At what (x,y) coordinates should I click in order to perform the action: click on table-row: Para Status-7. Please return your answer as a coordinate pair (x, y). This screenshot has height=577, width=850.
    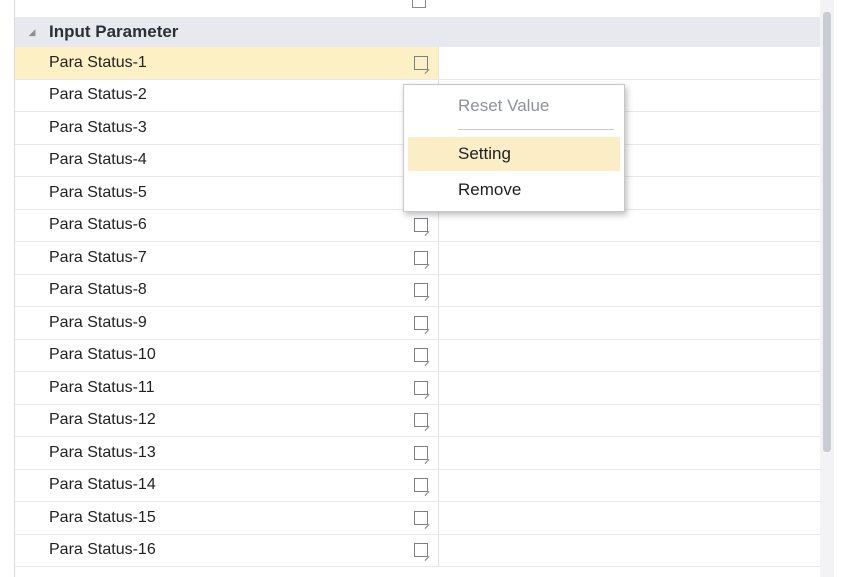
    Looking at the image, I should click on (424, 258).